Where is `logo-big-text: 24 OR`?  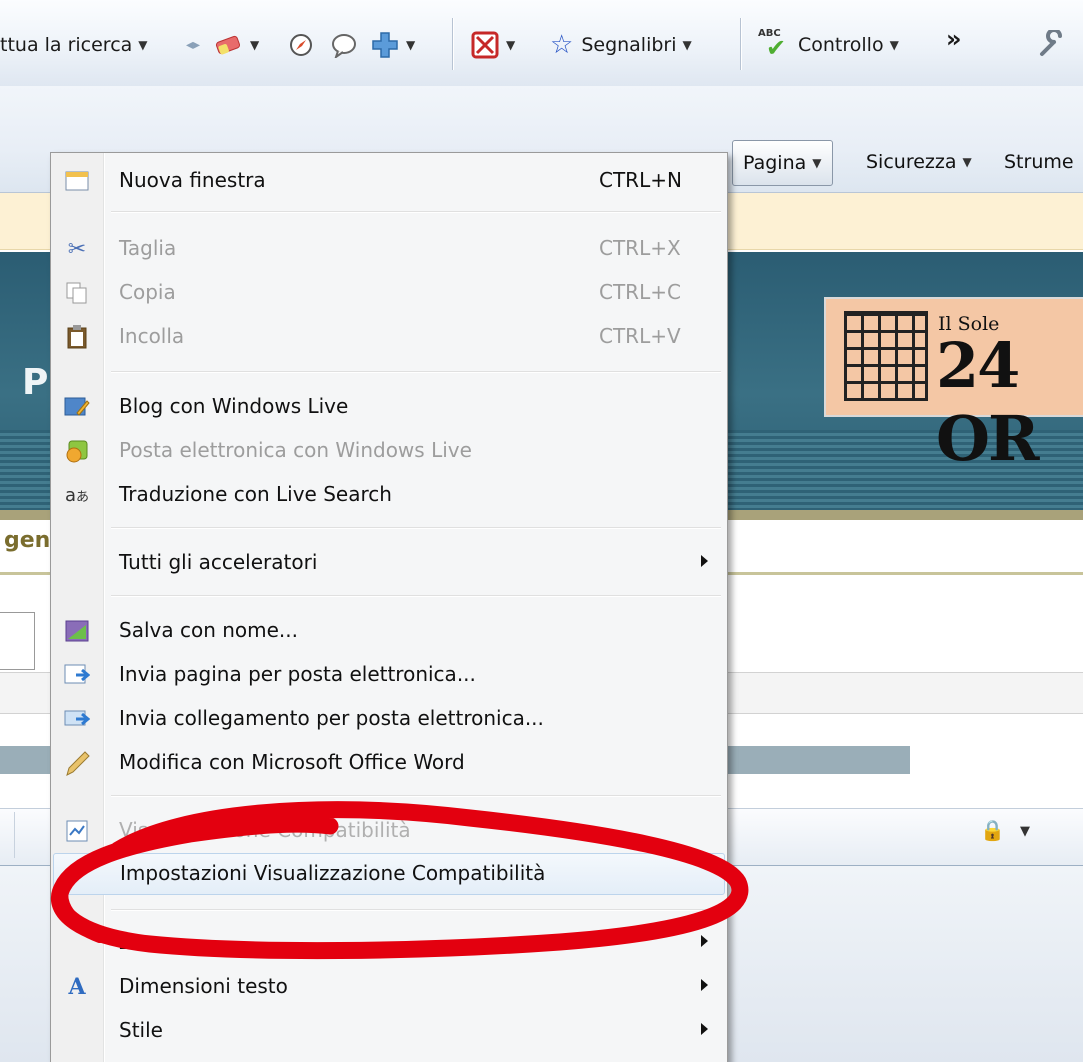 logo-big-text: 24 OR is located at coordinates (988, 402).